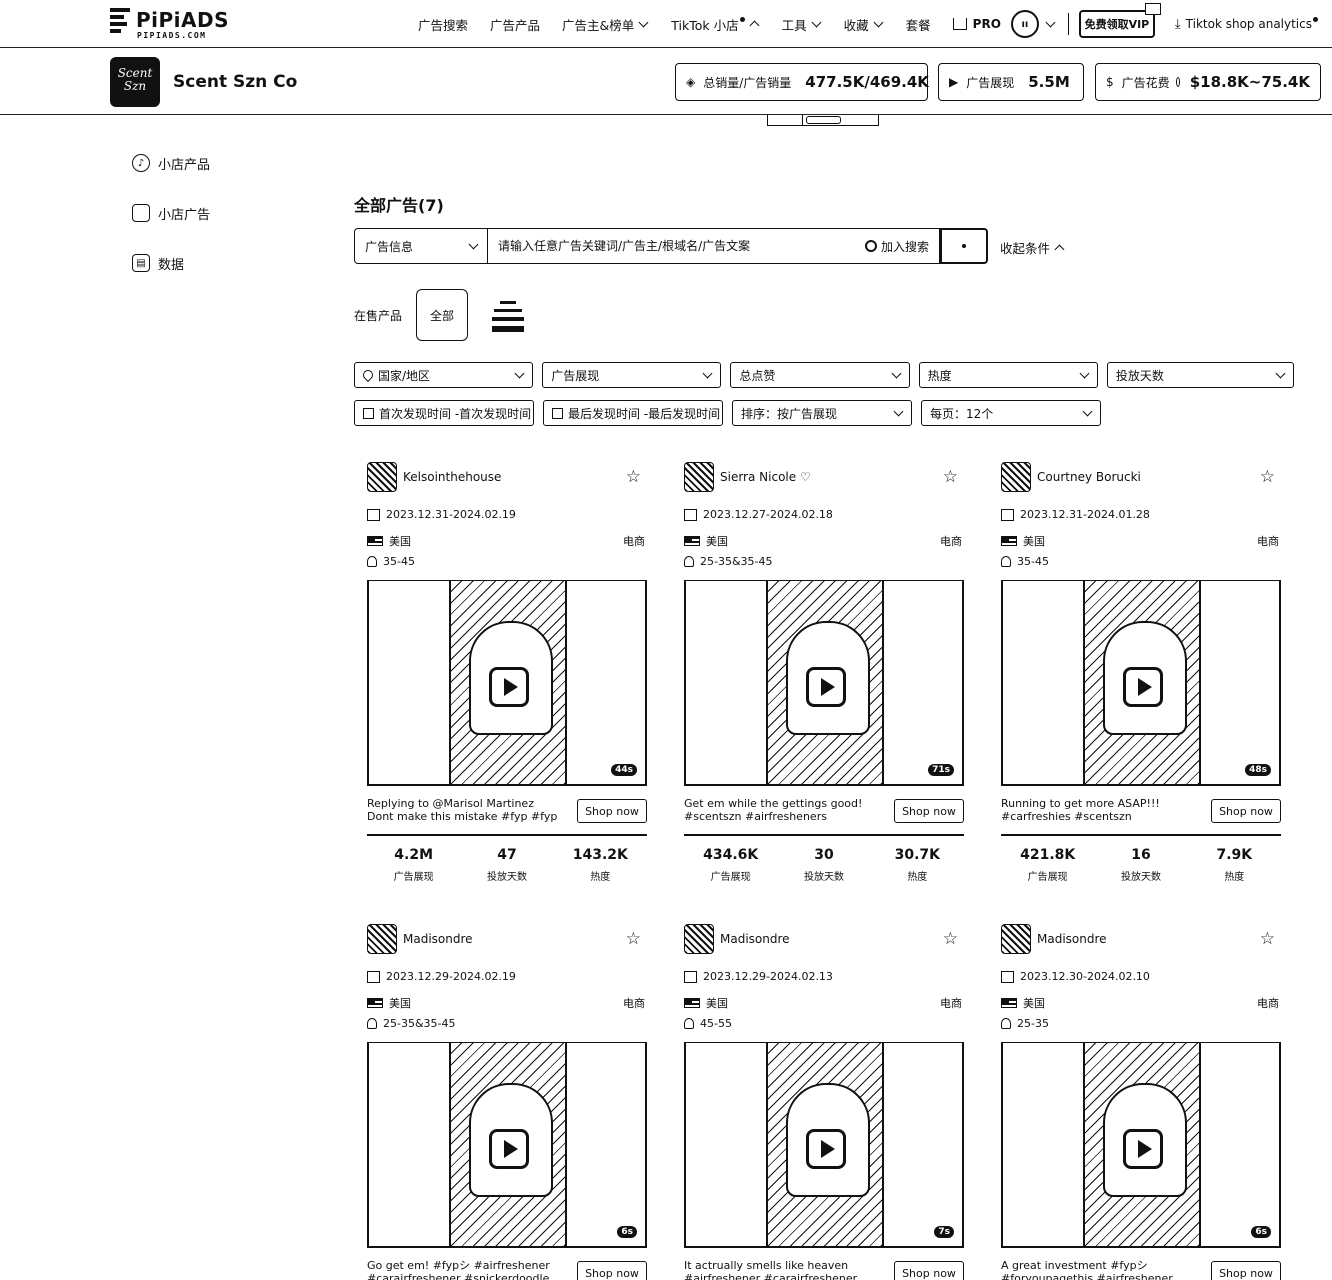 The height and width of the screenshot is (1280, 1332). Describe the element at coordinates (514, 477) in the screenshot. I see `creator-name: Kelsointhehouse` at that location.